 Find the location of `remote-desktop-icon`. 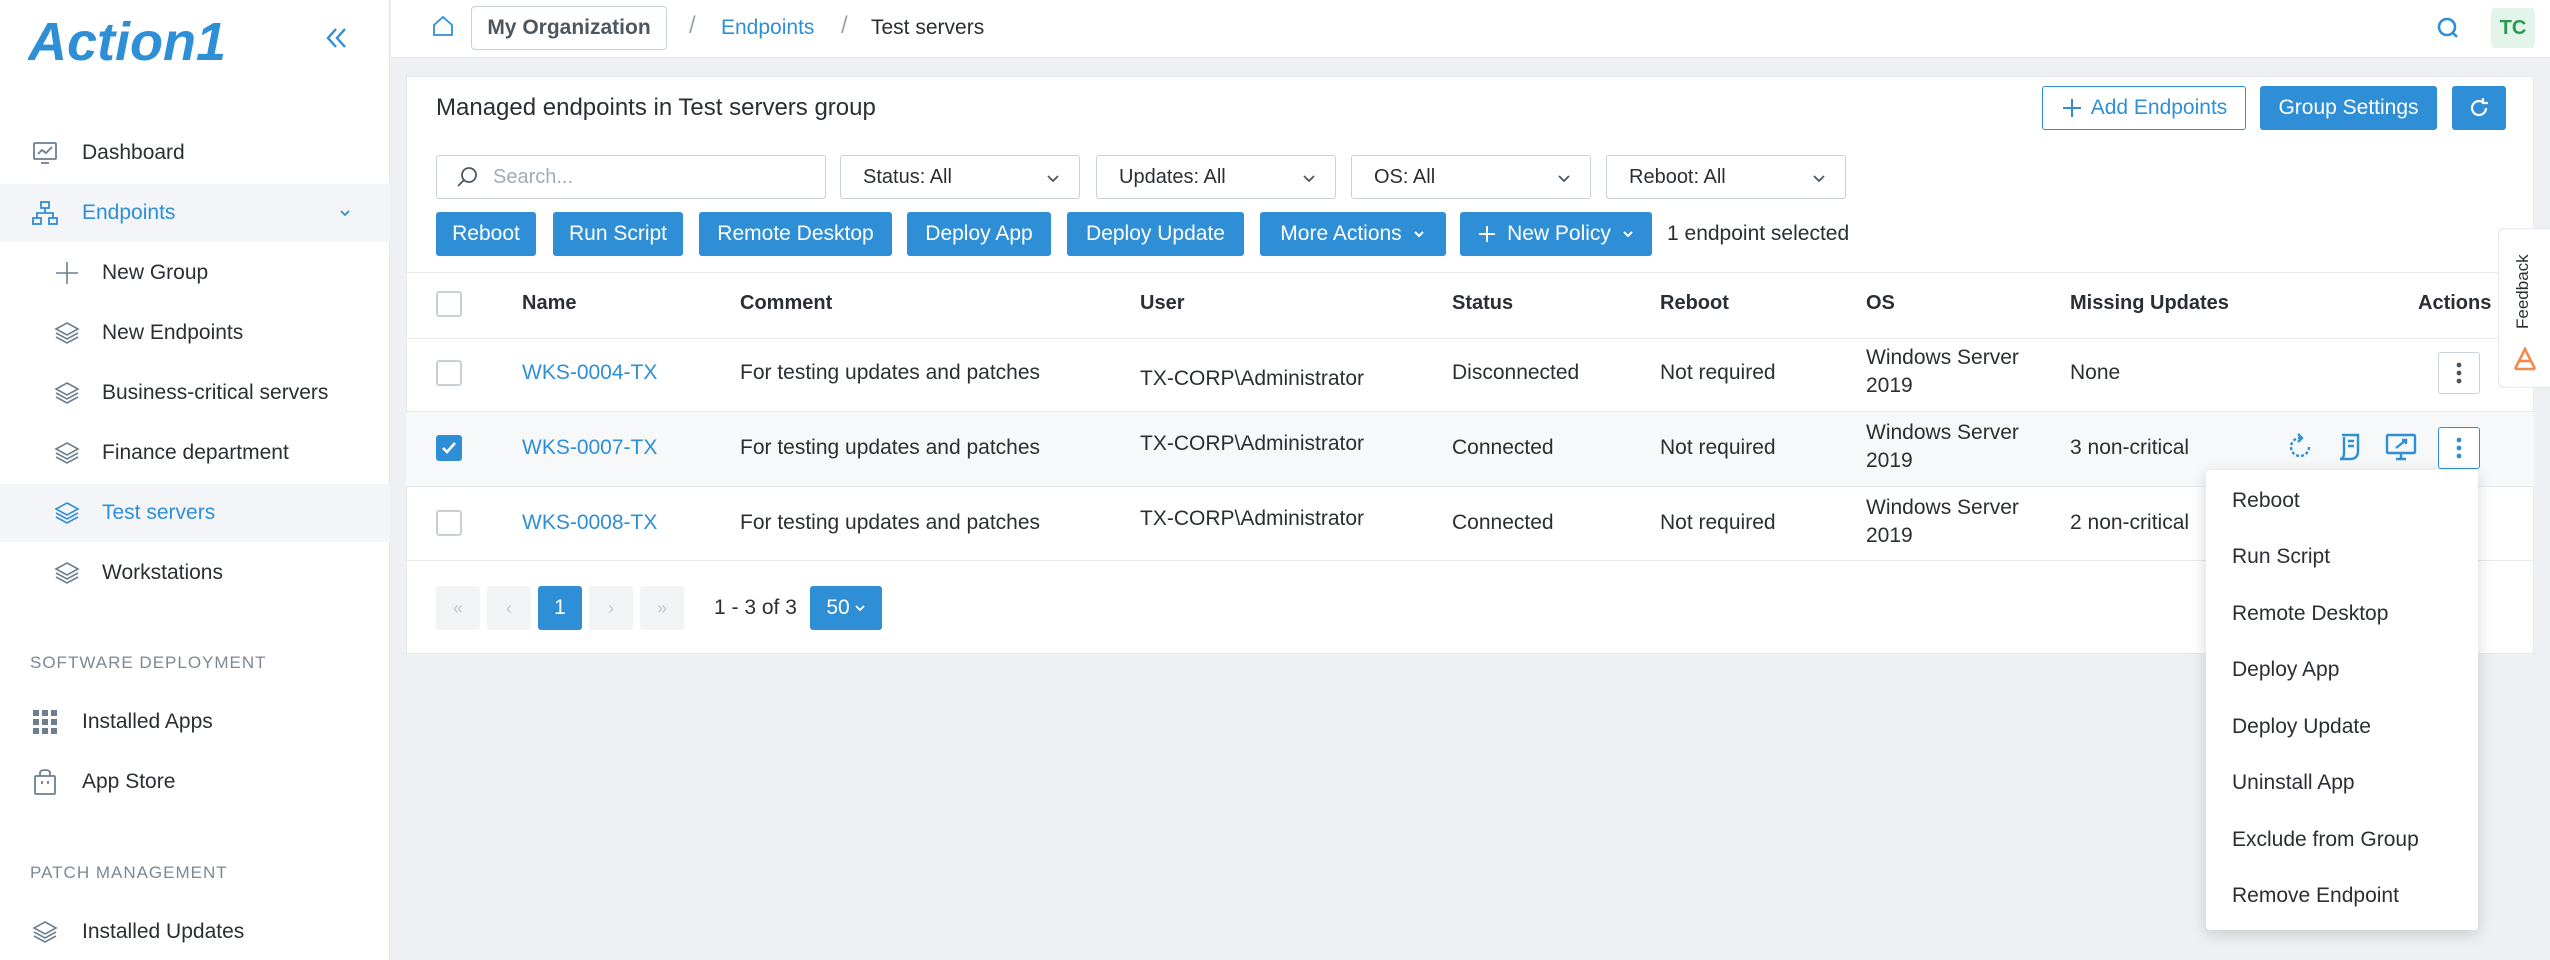

remote-desktop-icon is located at coordinates (2401, 447).